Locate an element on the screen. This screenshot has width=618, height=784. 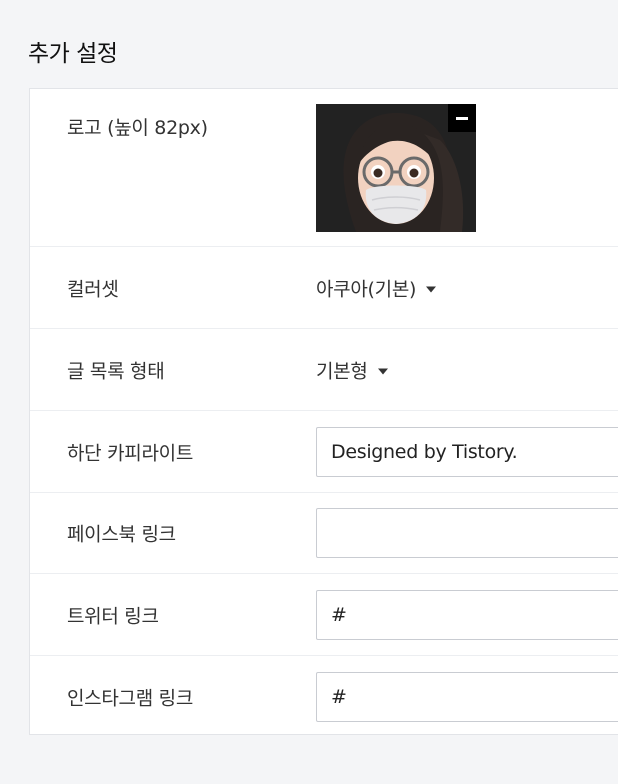
post-list-select: 기본형 is located at coordinates (352, 369).